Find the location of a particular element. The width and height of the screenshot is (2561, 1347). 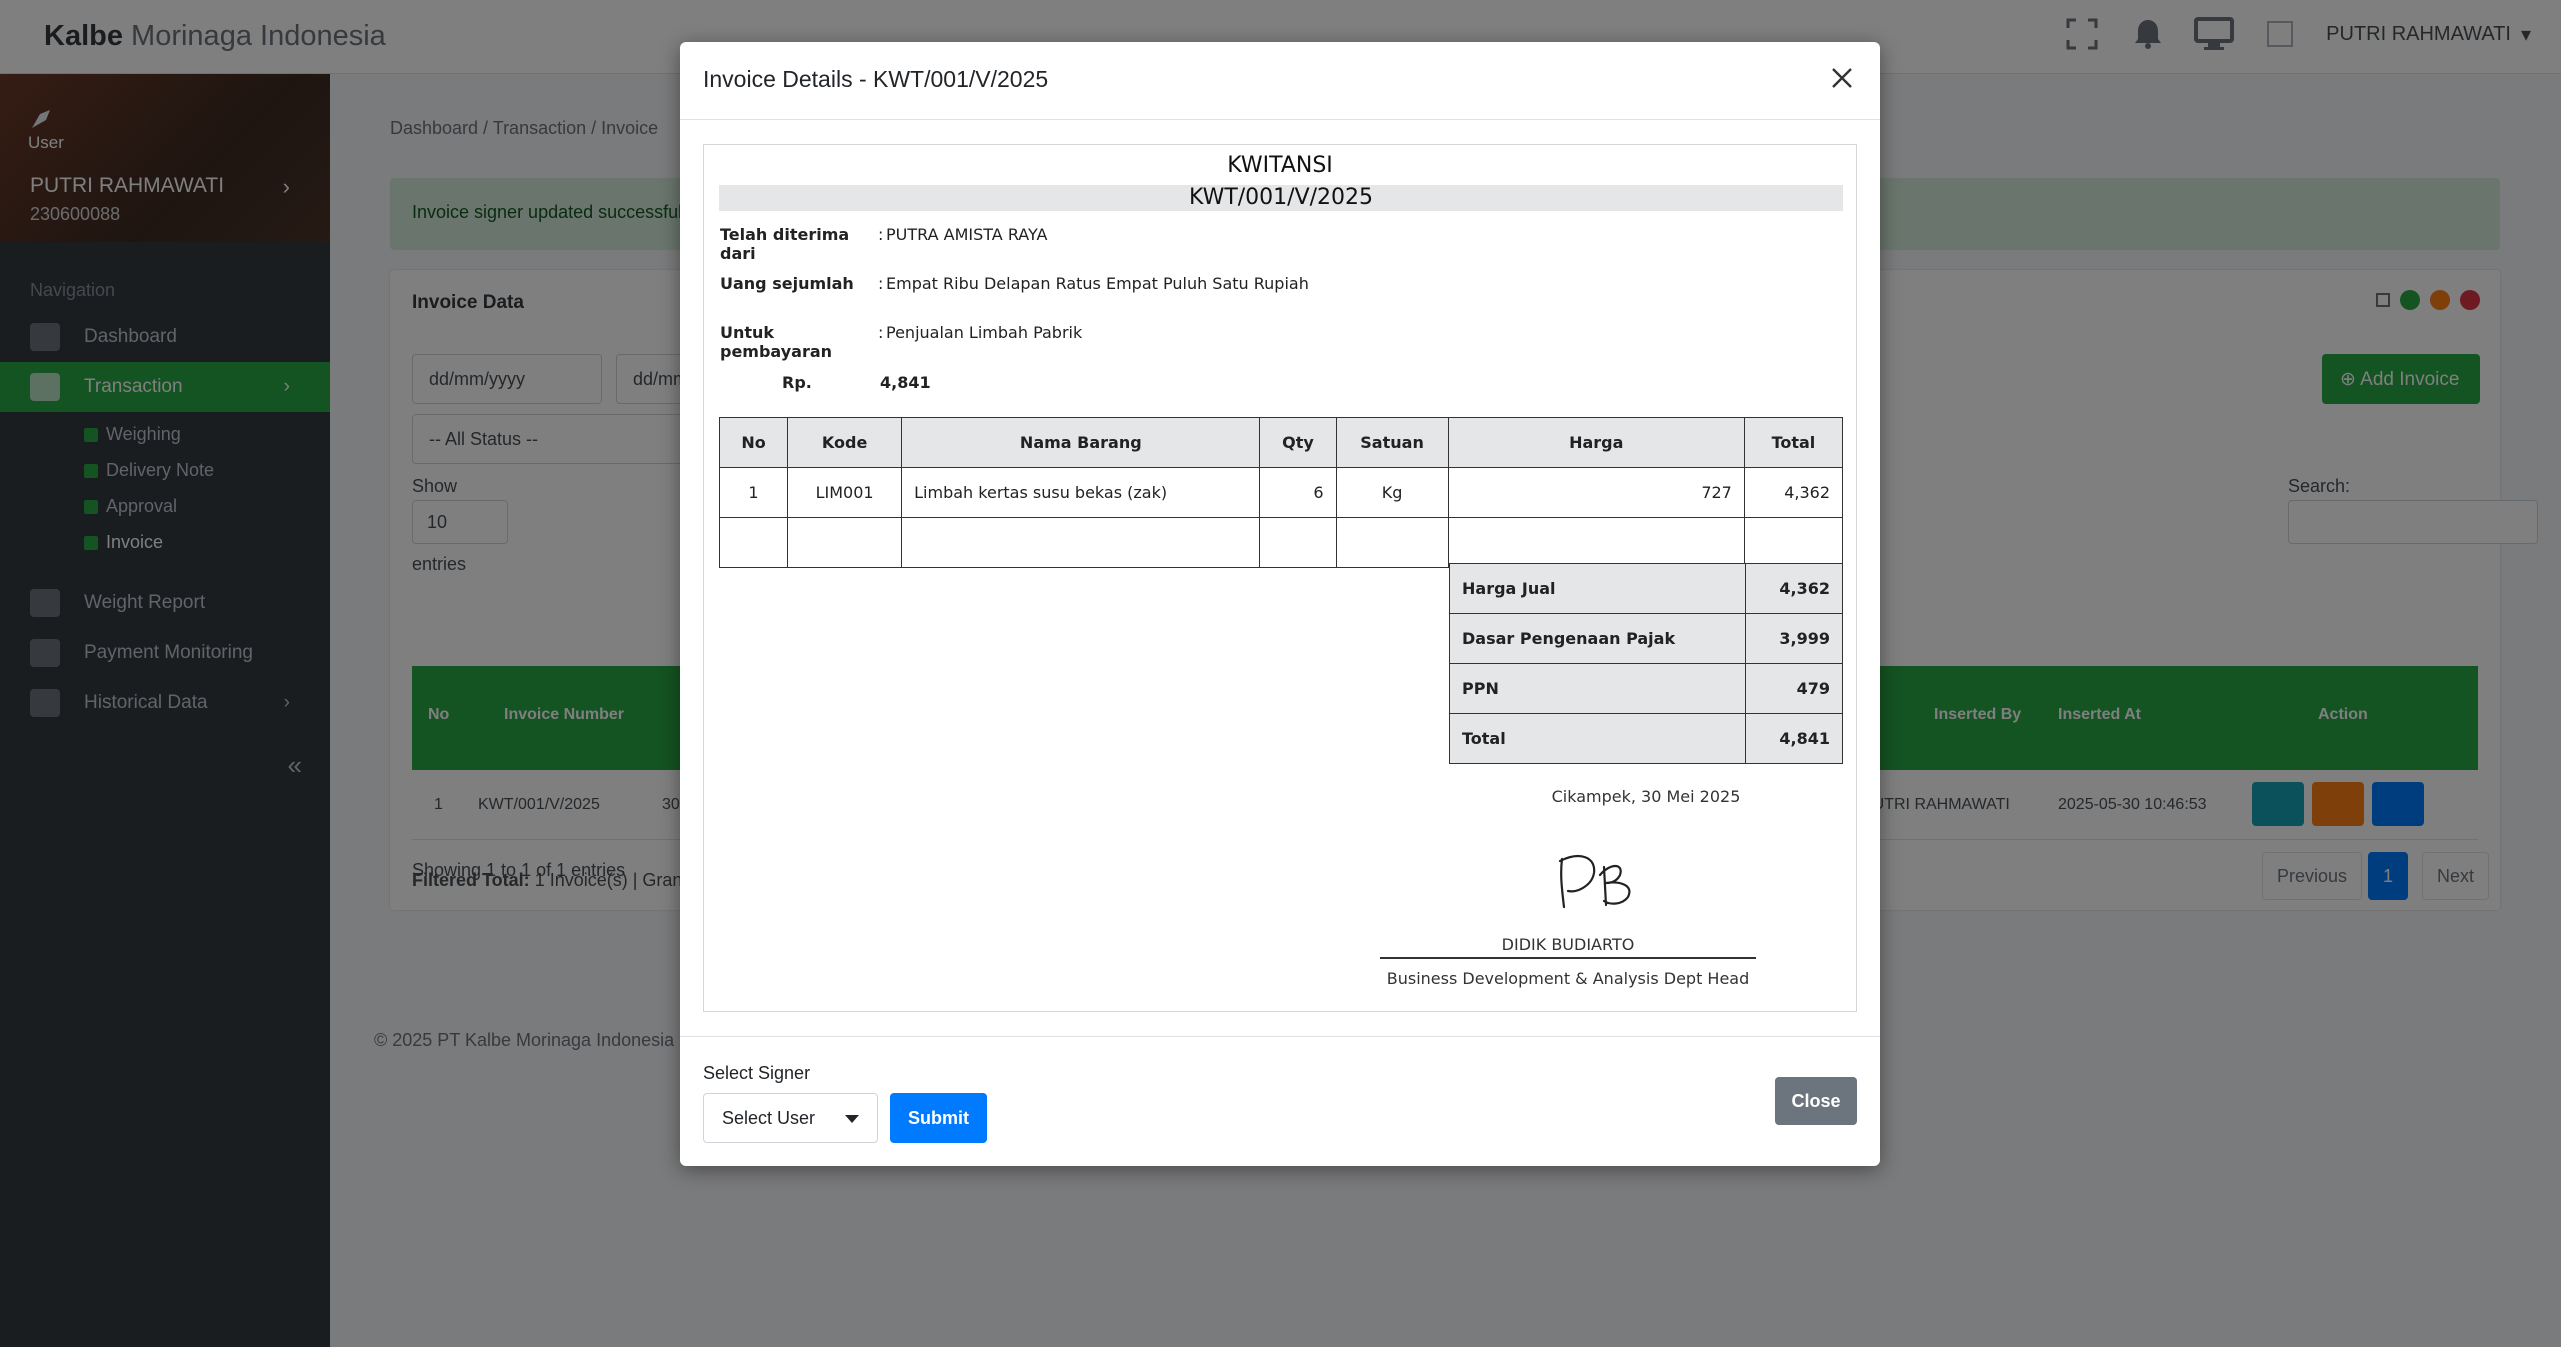

submit-button: Submit is located at coordinates (938, 1118).